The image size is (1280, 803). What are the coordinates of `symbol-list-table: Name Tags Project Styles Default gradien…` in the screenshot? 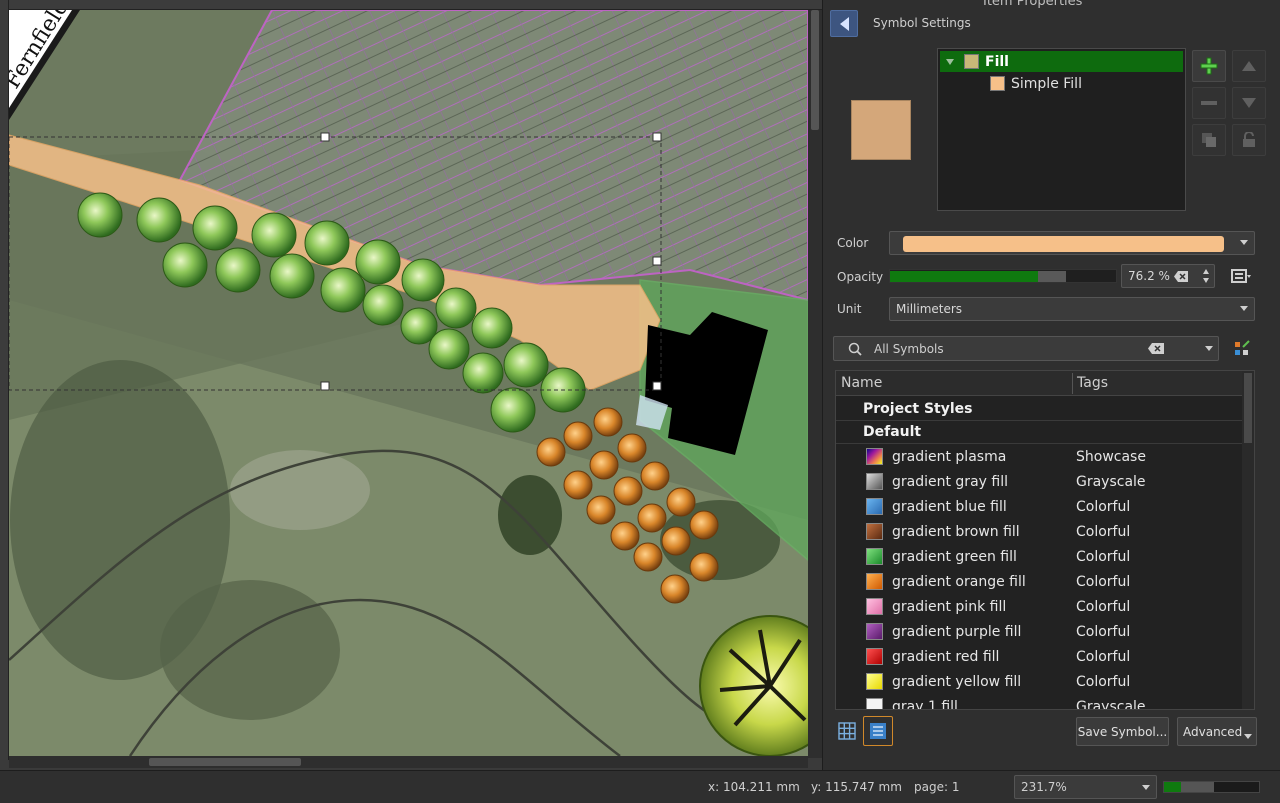 It's located at (1045, 540).